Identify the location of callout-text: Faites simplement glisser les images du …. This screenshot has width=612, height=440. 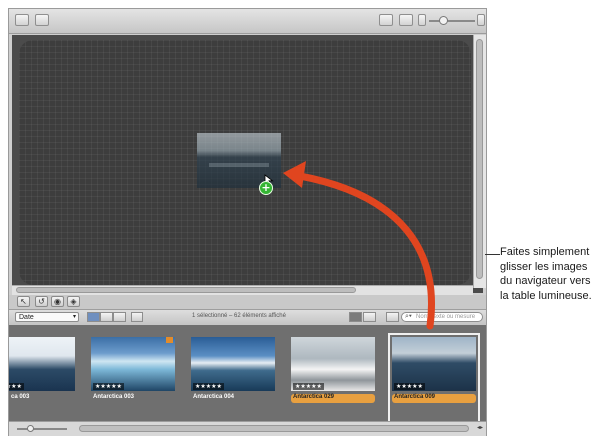
(556, 274).